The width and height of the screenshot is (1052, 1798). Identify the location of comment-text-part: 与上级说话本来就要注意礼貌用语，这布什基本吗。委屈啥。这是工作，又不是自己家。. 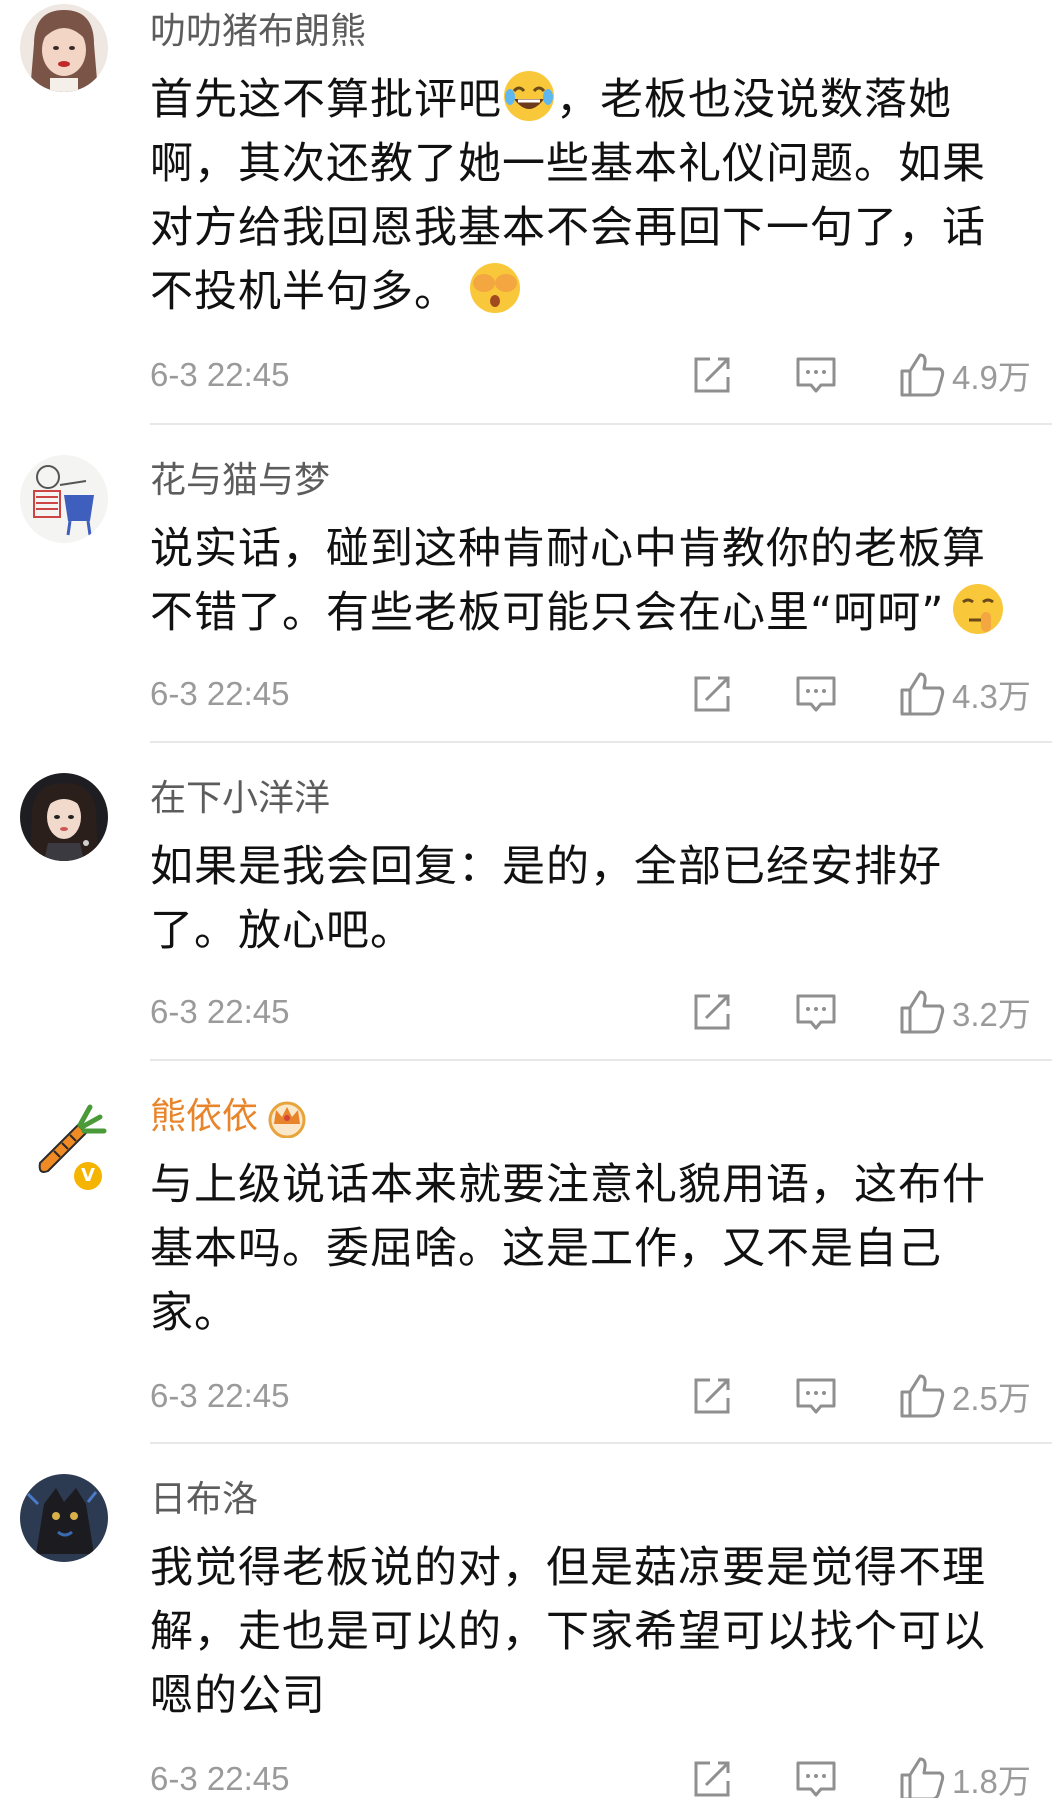
(568, 1249).